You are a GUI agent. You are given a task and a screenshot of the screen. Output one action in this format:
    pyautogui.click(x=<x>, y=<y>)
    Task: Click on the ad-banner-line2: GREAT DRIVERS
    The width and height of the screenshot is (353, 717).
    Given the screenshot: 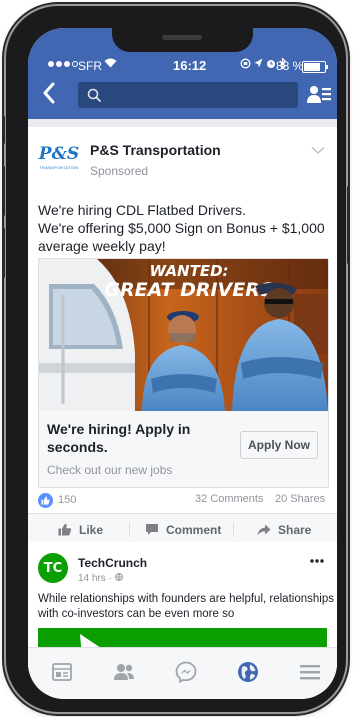 What is the action you would take?
    pyautogui.click(x=188, y=290)
    